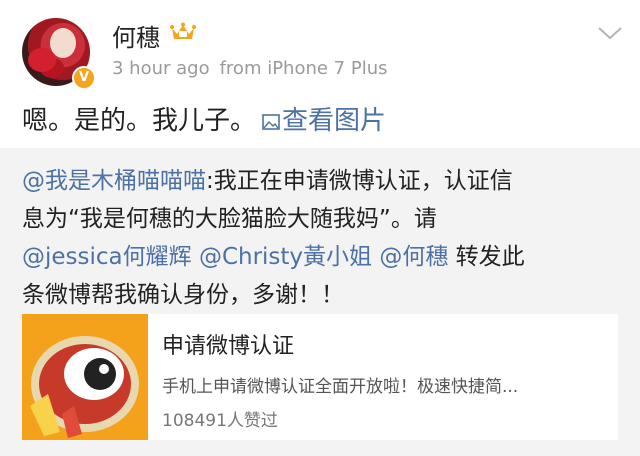 The width and height of the screenshot is (640, 456). I want to click on repost-line2: 息为“我是何穗的大脸猫脸大随我妈”。请, so click(229, 219).